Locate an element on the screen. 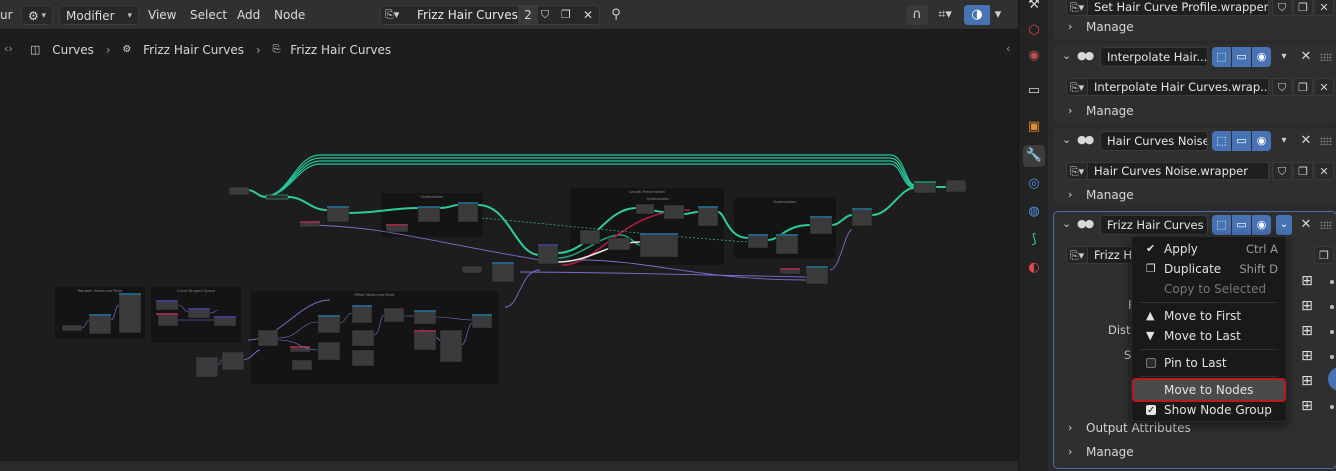 This screenshot has height=471, width=1336. menu-item-apply: ✔ Apply Ctrl A is located at coordinates (1209, 249).